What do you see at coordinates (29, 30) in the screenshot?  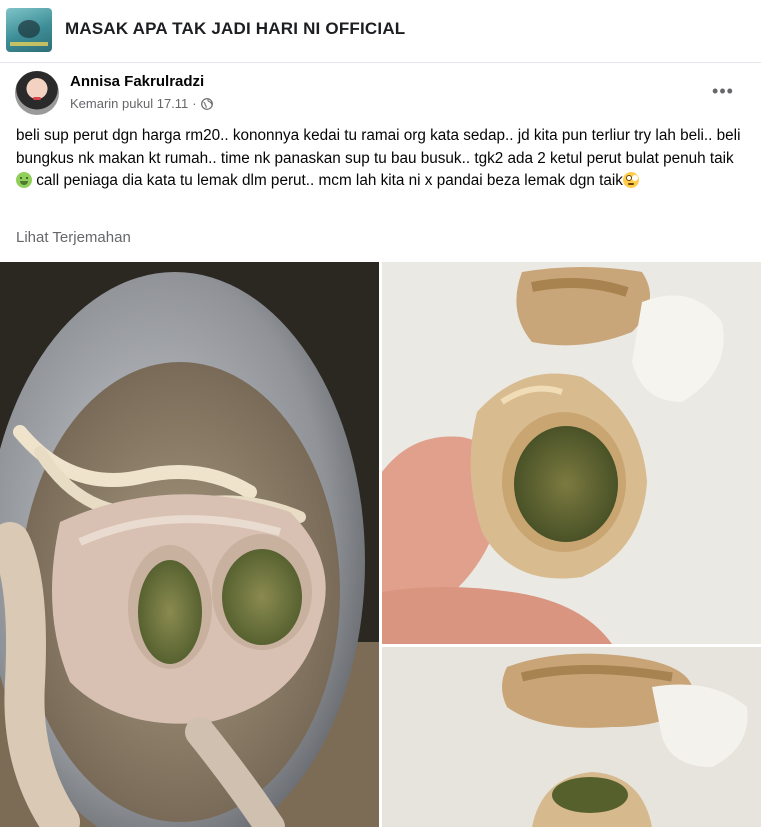 I see `group-avatar` at bounding box center [29, 30].